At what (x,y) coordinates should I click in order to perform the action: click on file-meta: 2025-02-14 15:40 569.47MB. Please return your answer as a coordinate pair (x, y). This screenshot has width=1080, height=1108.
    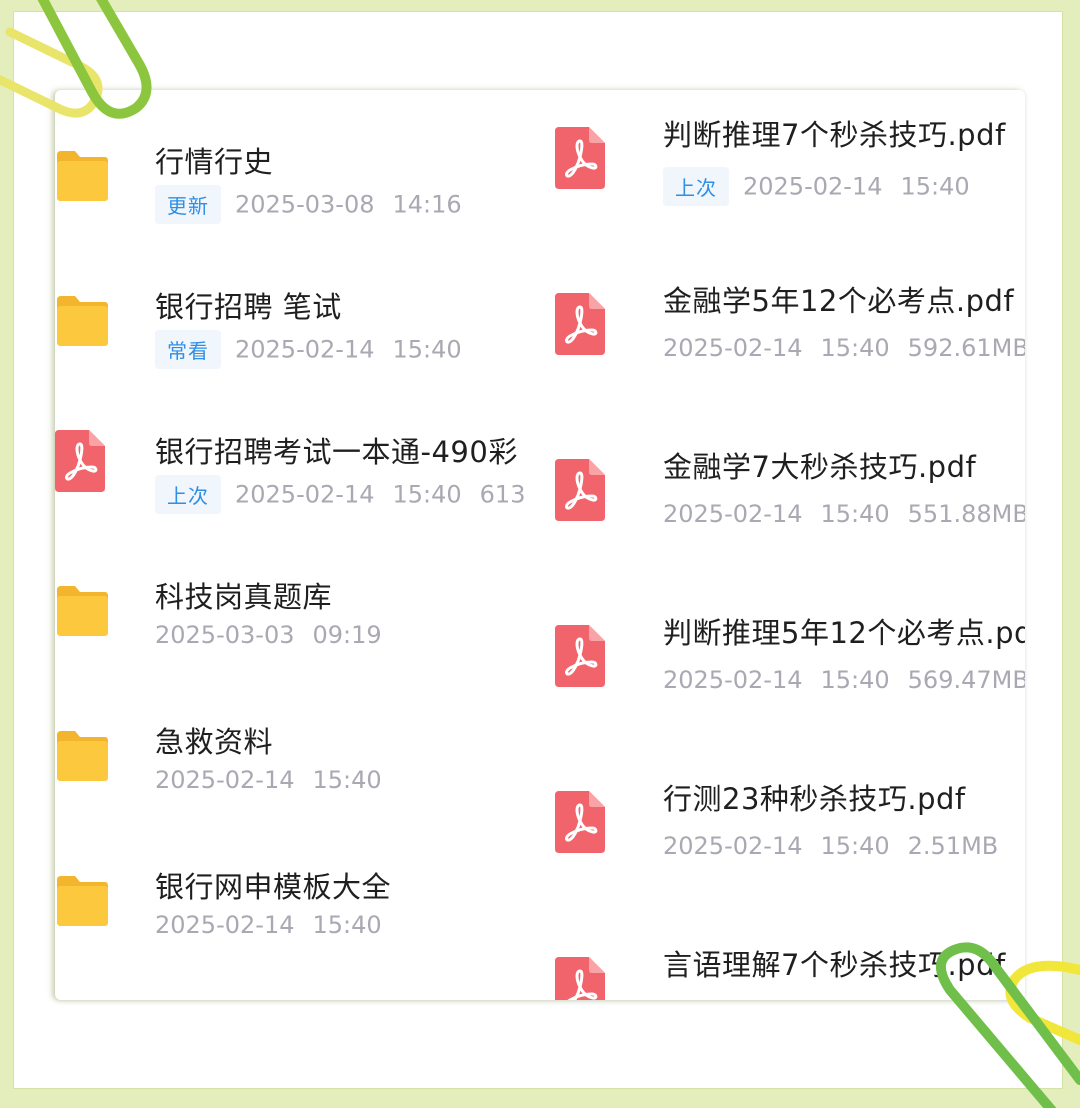
    Looking at the image, I should click on (844, 679).